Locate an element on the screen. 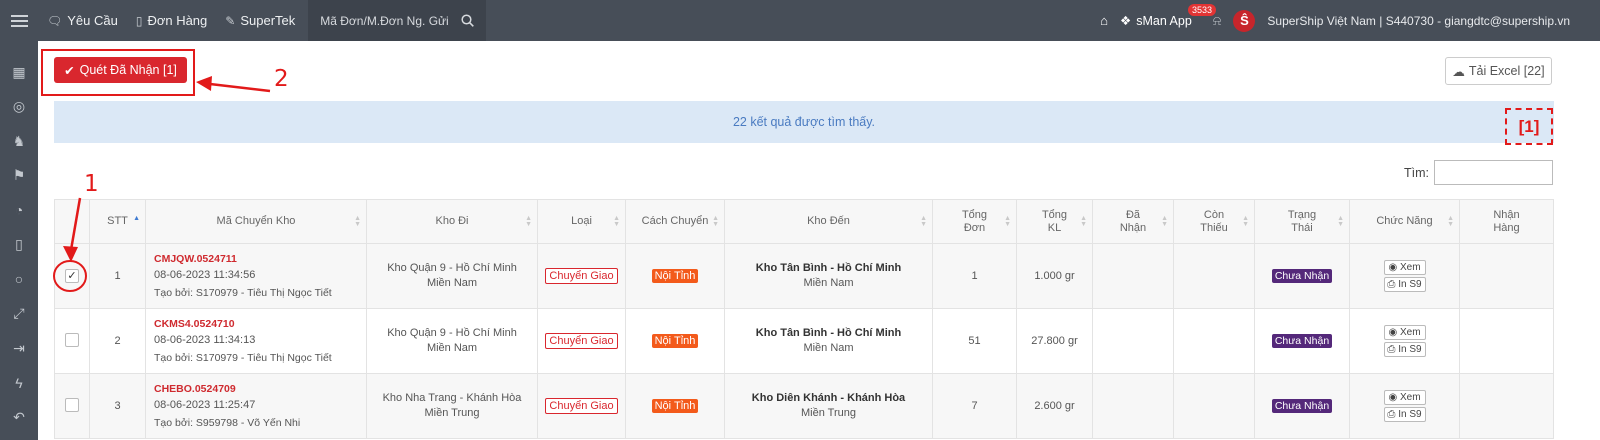 The width and height of the screenshot is (1600, 440). total-orders: 51 is located at coordinates (974, 341).